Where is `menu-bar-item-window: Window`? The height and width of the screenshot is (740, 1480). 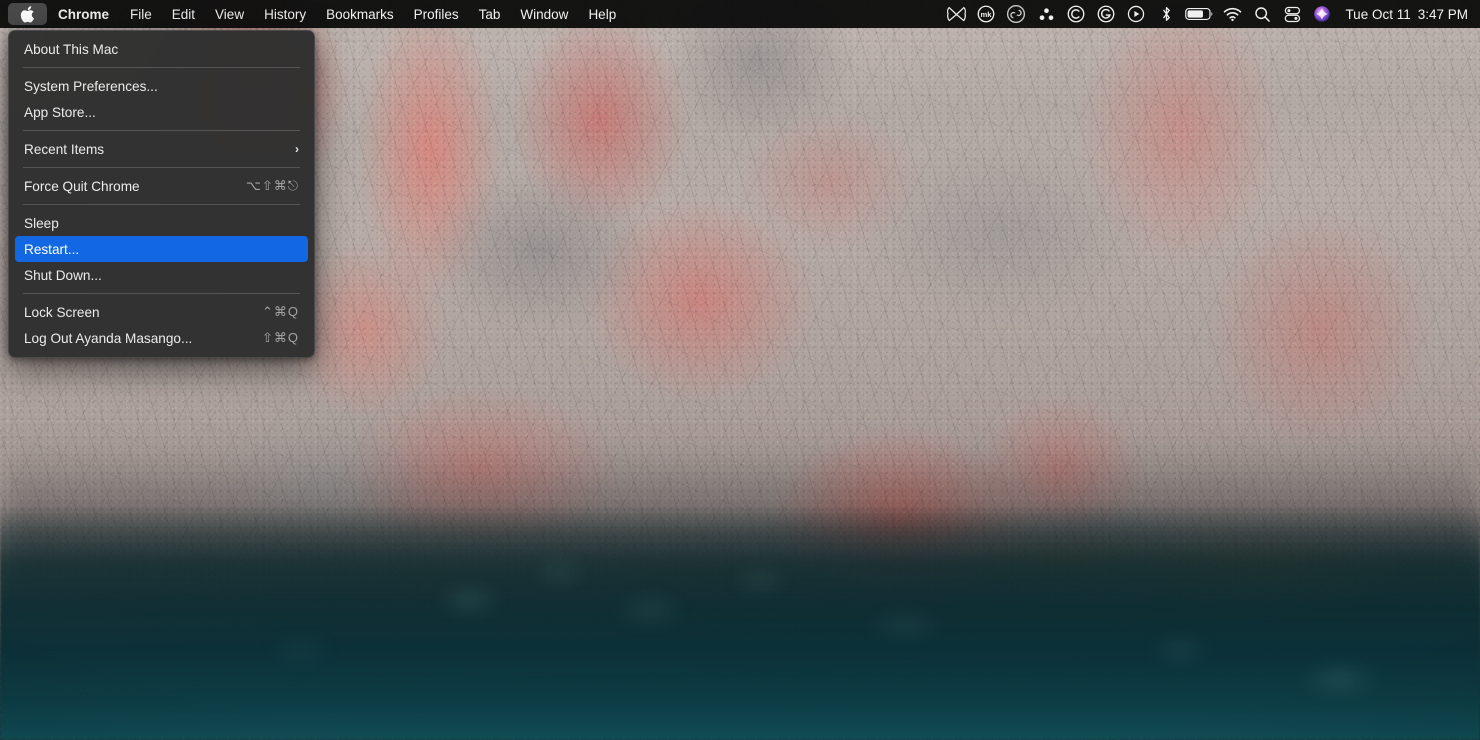 menu-bar-item-window: Window is located at coordinates (544, 14).